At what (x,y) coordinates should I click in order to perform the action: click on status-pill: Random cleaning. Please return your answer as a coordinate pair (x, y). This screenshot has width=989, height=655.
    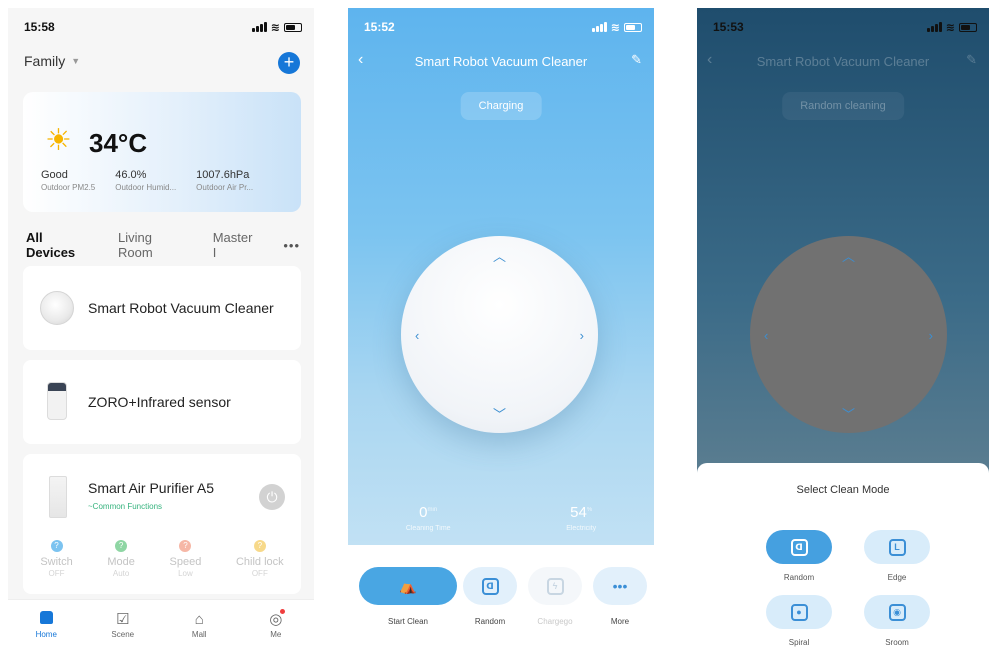
    Looking at the image, I should click on (843, 106).